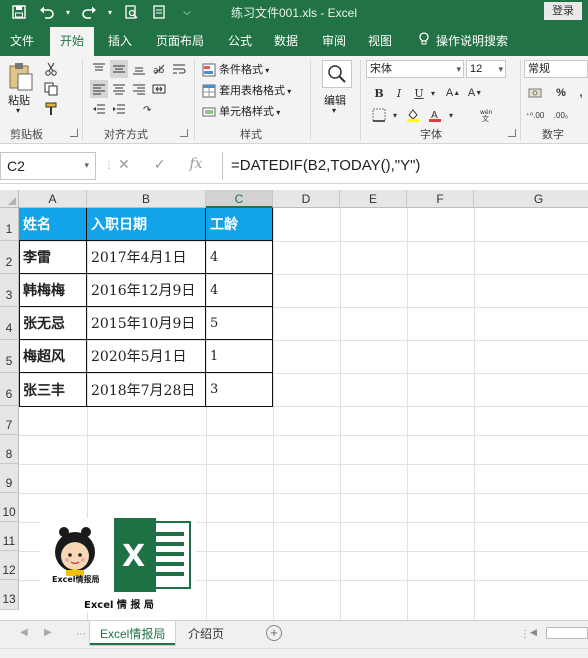 This screenshot has width=588, height=658. I want to click on table-cell-date: 2020年5月1日, so click(146, 356).